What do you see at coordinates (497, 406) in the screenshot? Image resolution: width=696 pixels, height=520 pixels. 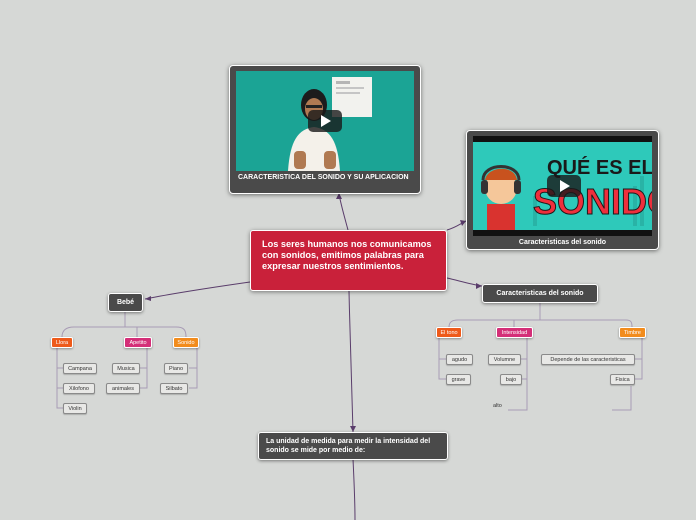 I see `leaf-alto: alto` at bounding box center [497, 406].